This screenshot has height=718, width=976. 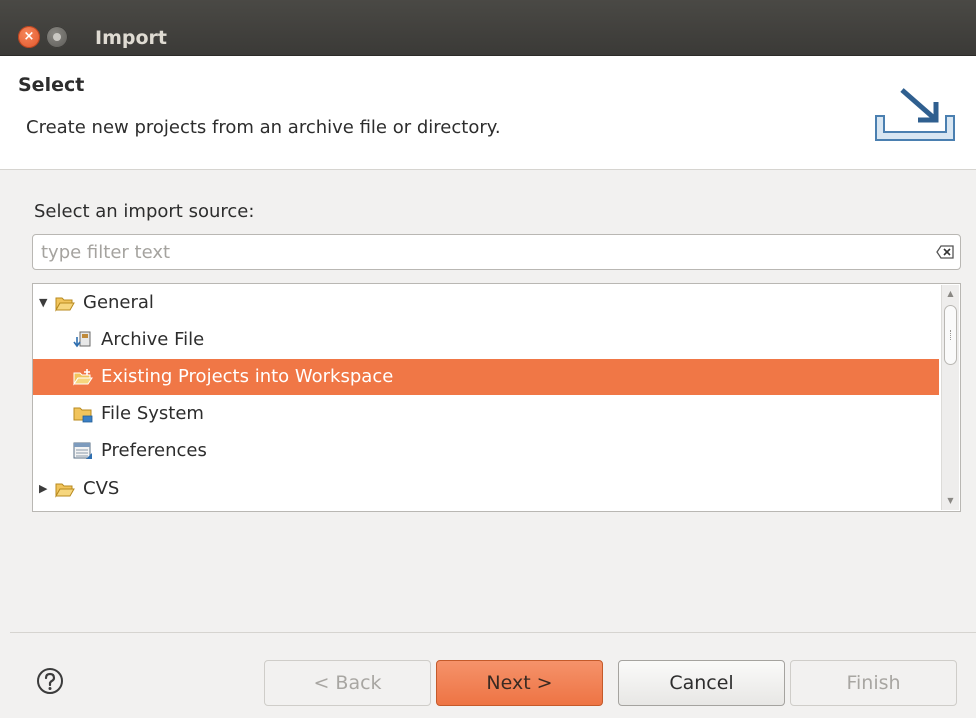 I want to click on help-icon, so click(x=50, y=681).